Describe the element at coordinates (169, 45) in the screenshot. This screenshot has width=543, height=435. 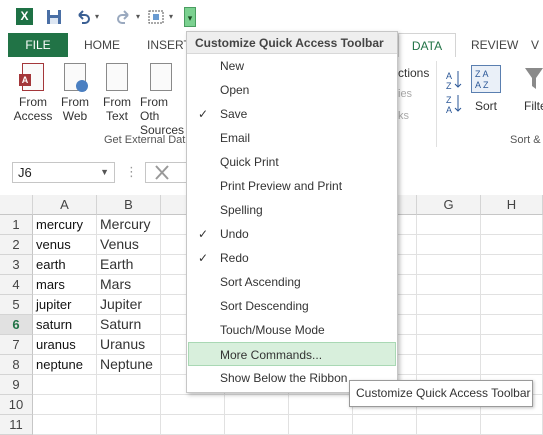
I see `tab-insert: INSERT` at that location.